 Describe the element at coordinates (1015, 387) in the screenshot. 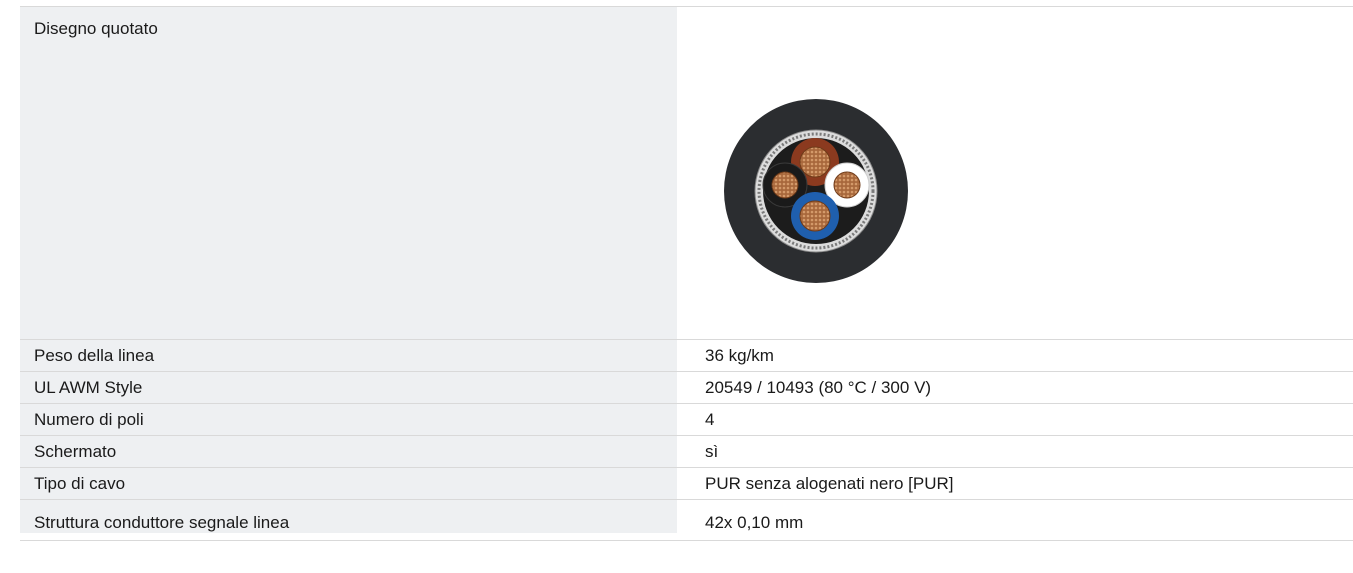

I see `row-value: 20549 / 10493 (80 °C / 300 V)` at that location.